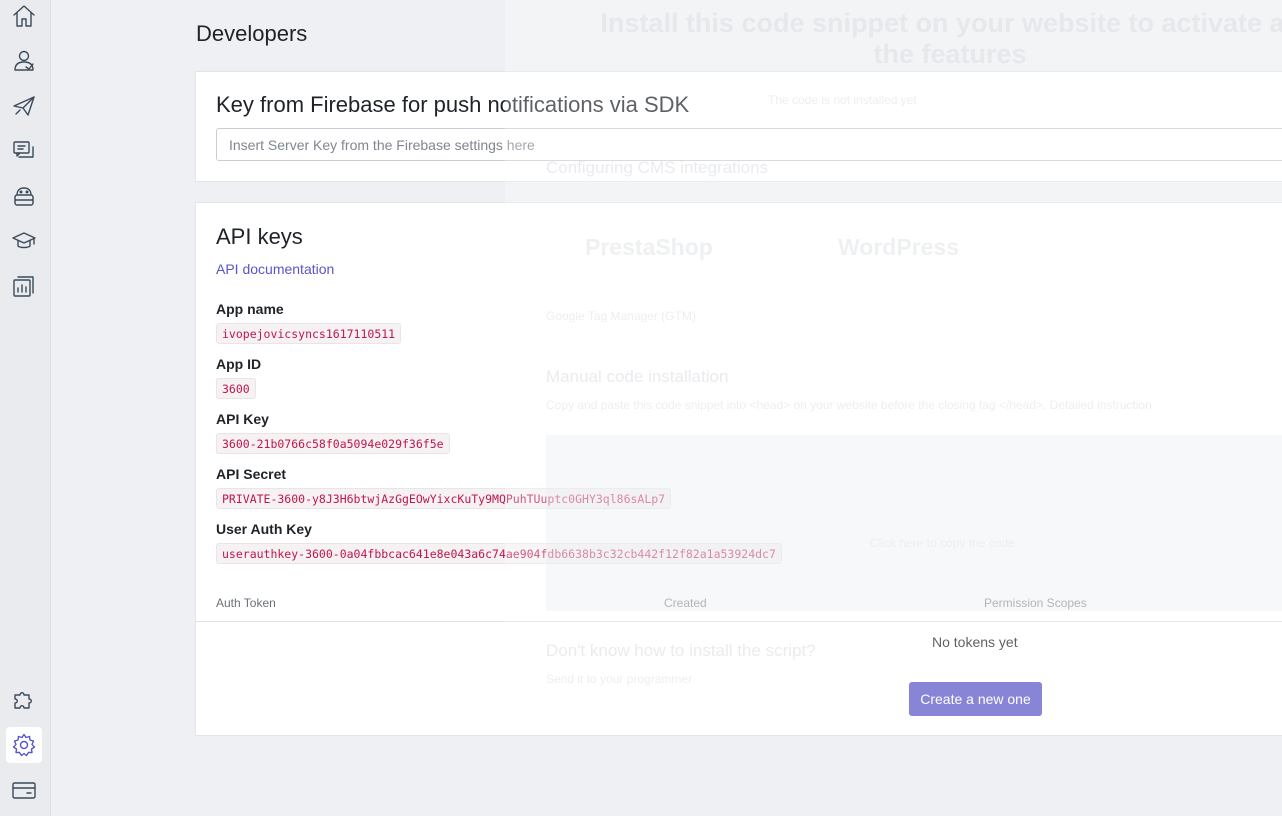  Describe the element at coordinates (250, 309) in the screenshot. I see `app-name-label: App name` at that location.